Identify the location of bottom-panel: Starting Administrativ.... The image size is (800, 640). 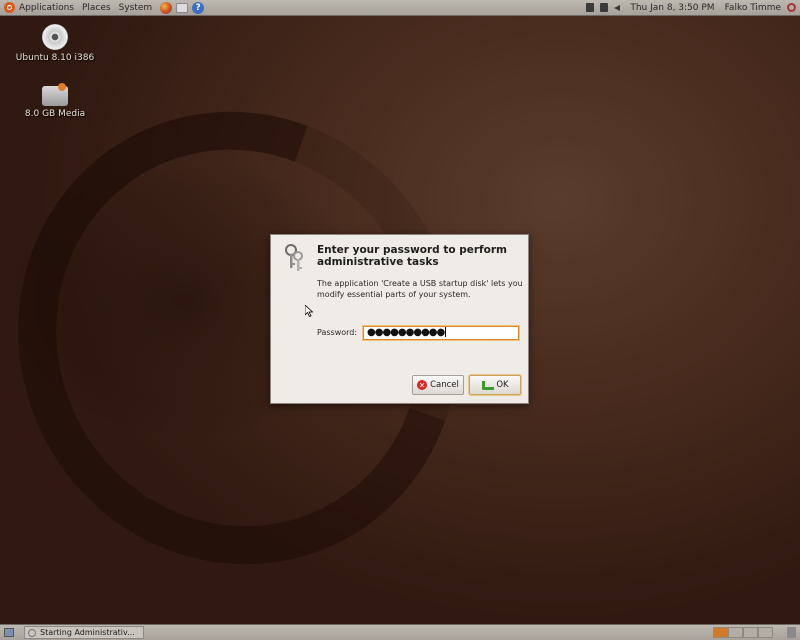
(400, 632).